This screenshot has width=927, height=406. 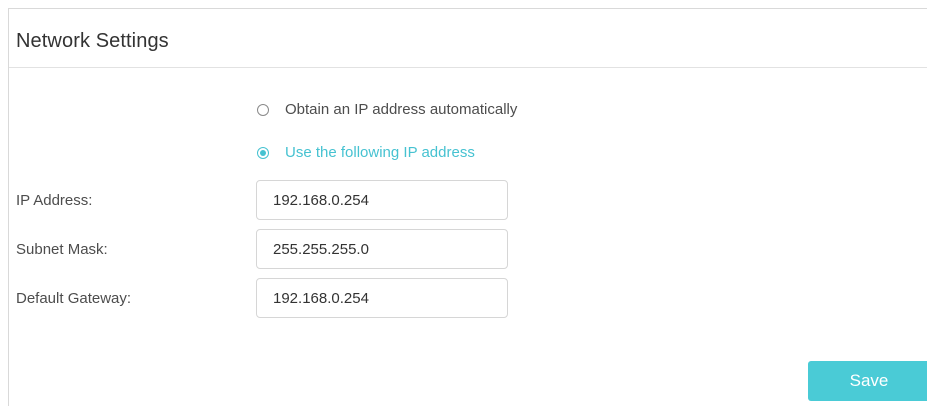 I want to click on radio-unchecked-icon, so click(x=263, y=109).